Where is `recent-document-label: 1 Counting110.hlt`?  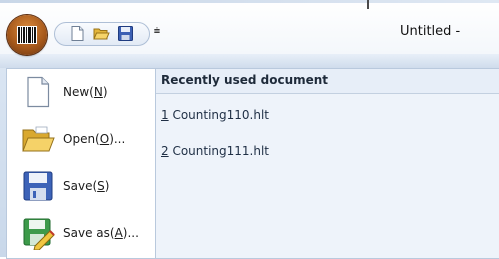 recent-document-label: 1 Counting110.hlt is located at coordinates (215, 115).